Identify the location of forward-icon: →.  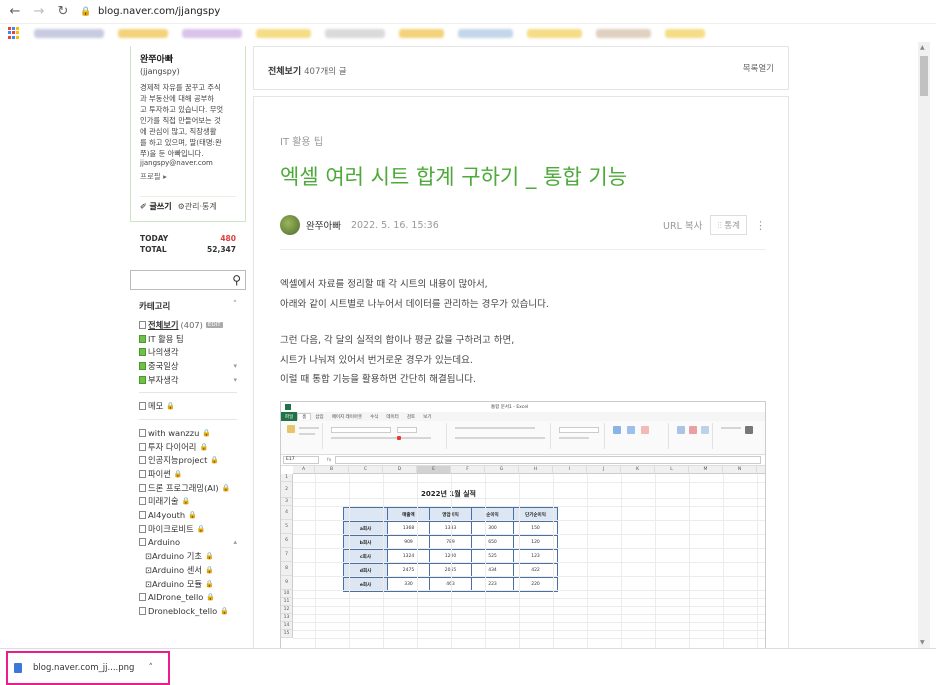
(39, 12).